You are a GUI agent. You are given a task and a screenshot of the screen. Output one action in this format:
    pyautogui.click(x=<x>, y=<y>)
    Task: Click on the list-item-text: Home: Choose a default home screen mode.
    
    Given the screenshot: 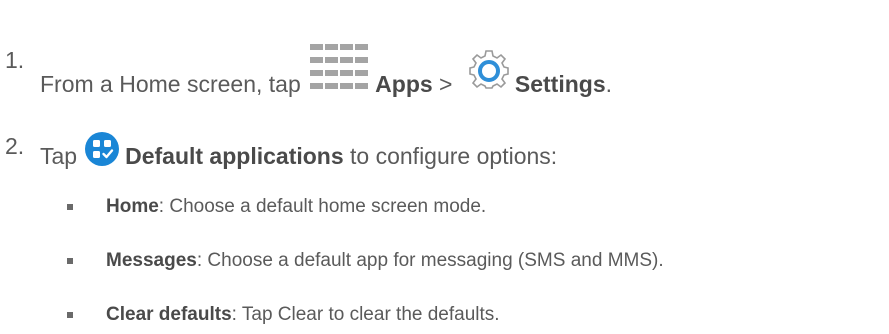 What is the action you would take?
    pyautogui.click(x=296, y=207)
    